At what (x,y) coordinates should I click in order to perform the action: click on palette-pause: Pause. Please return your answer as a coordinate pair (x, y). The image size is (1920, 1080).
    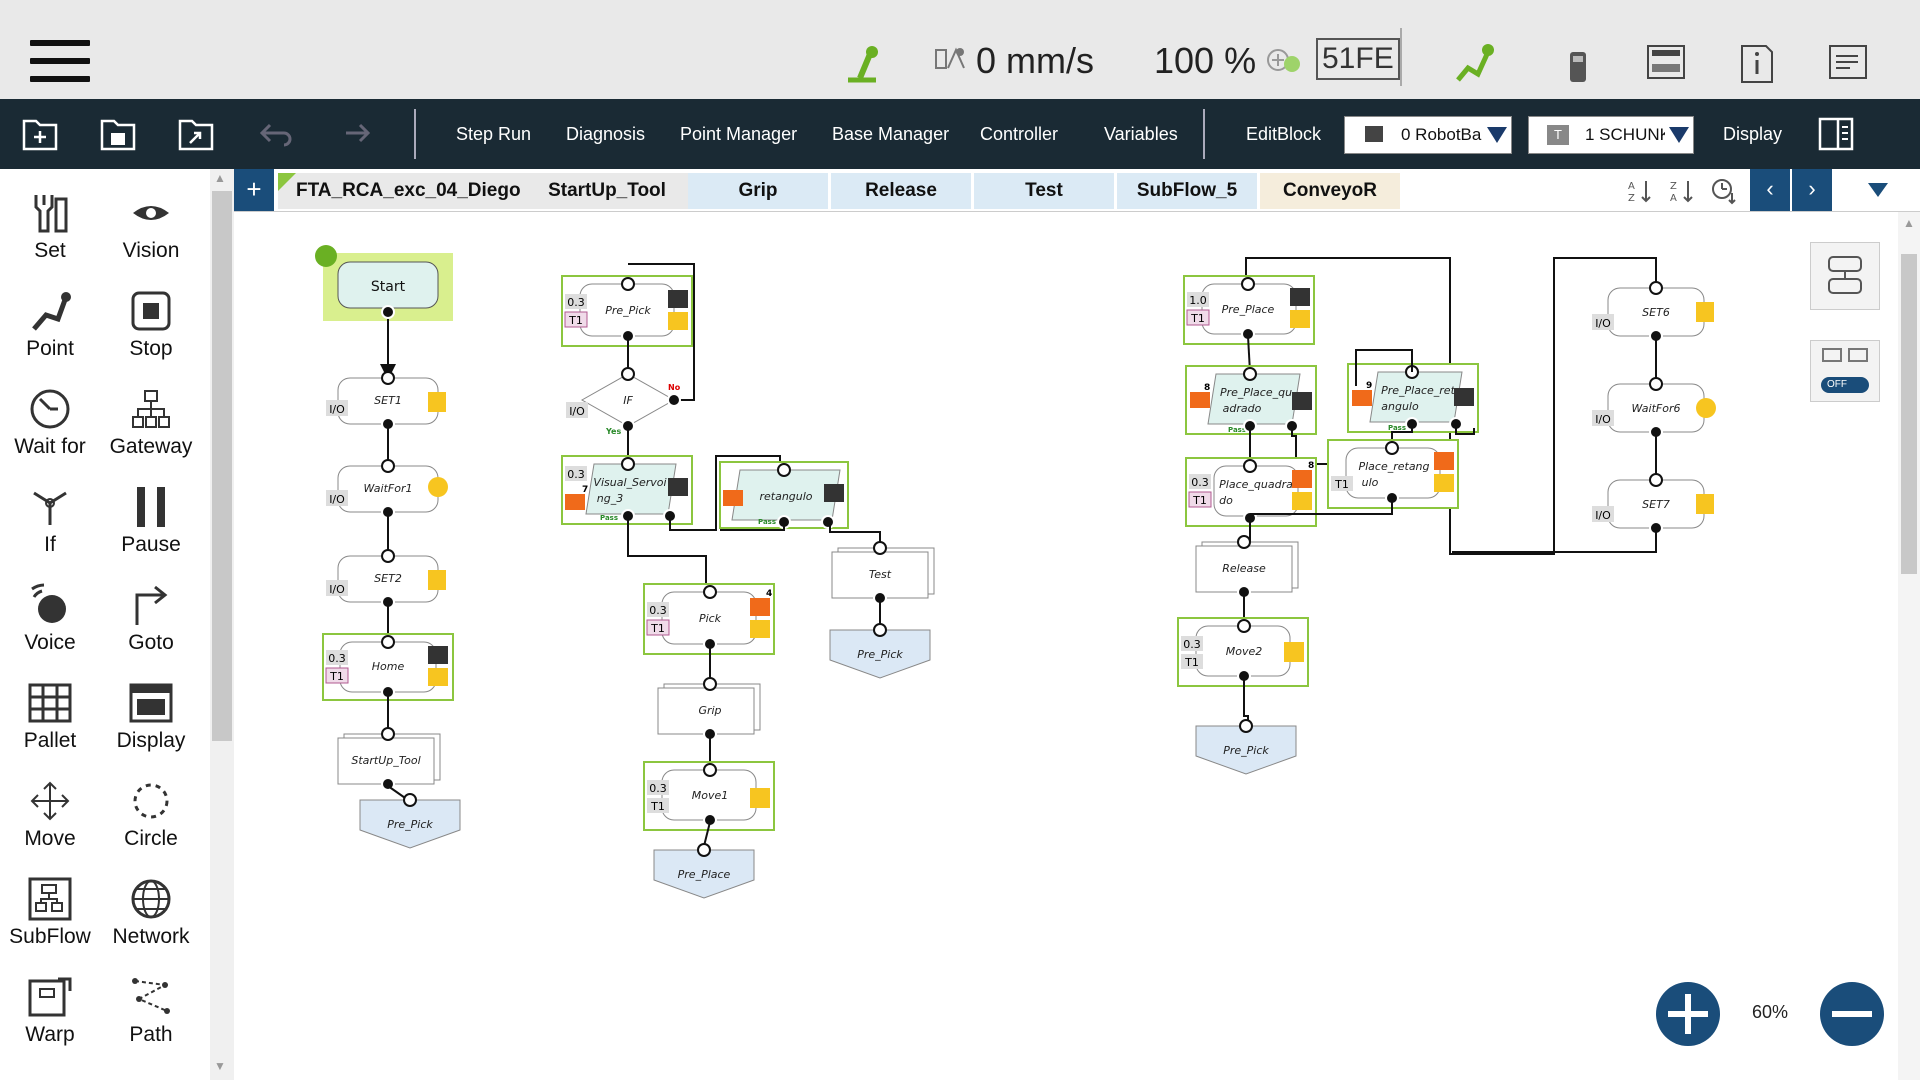
    Looking at the image, I should click on (151, 521).